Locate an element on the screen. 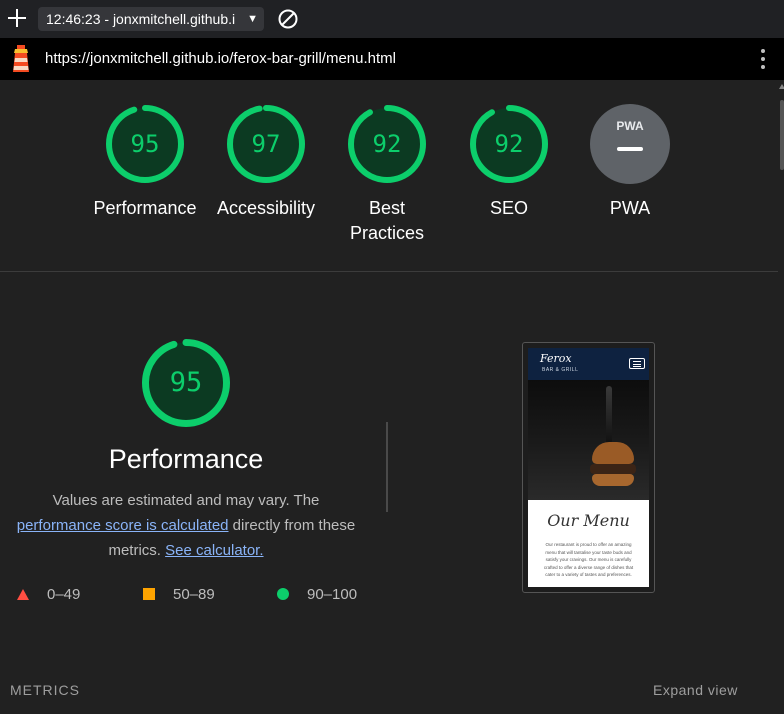  hamburger-menu-icon is located at coordinates (637, 363).